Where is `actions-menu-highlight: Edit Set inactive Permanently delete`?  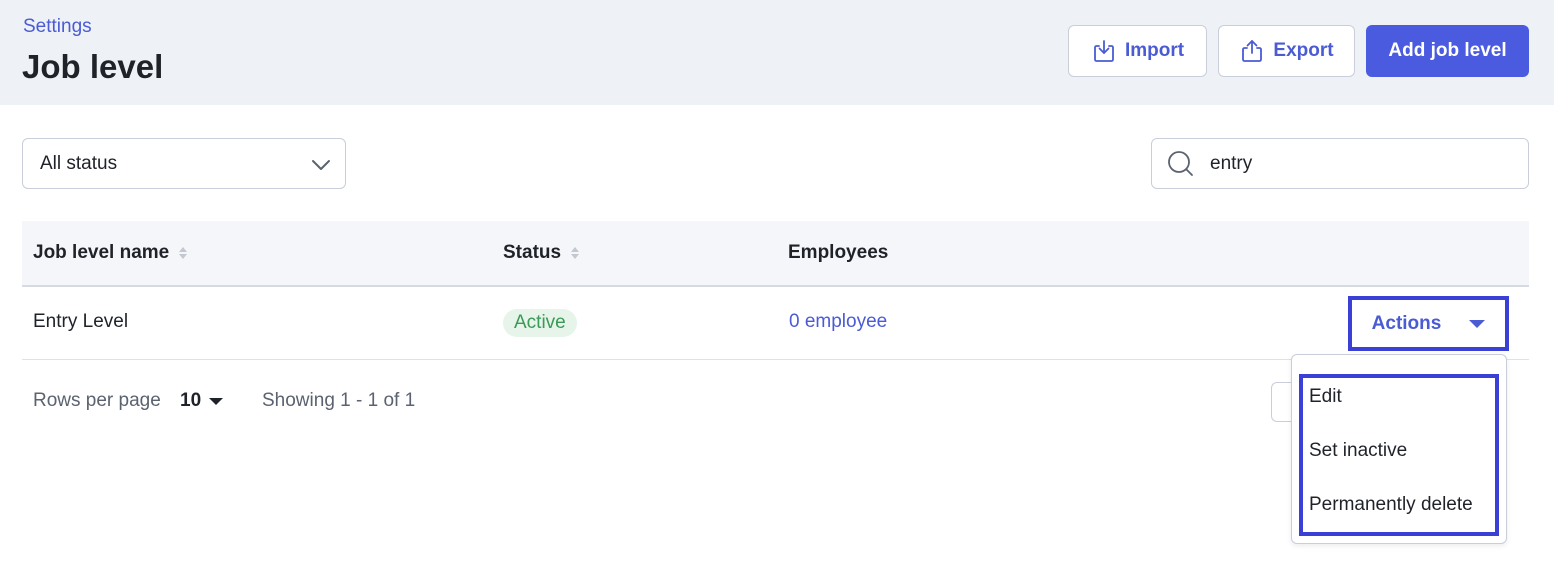
actions-menu-highlight: Edit Set inactive Permanently delete is located at coordinates (1399, 455).